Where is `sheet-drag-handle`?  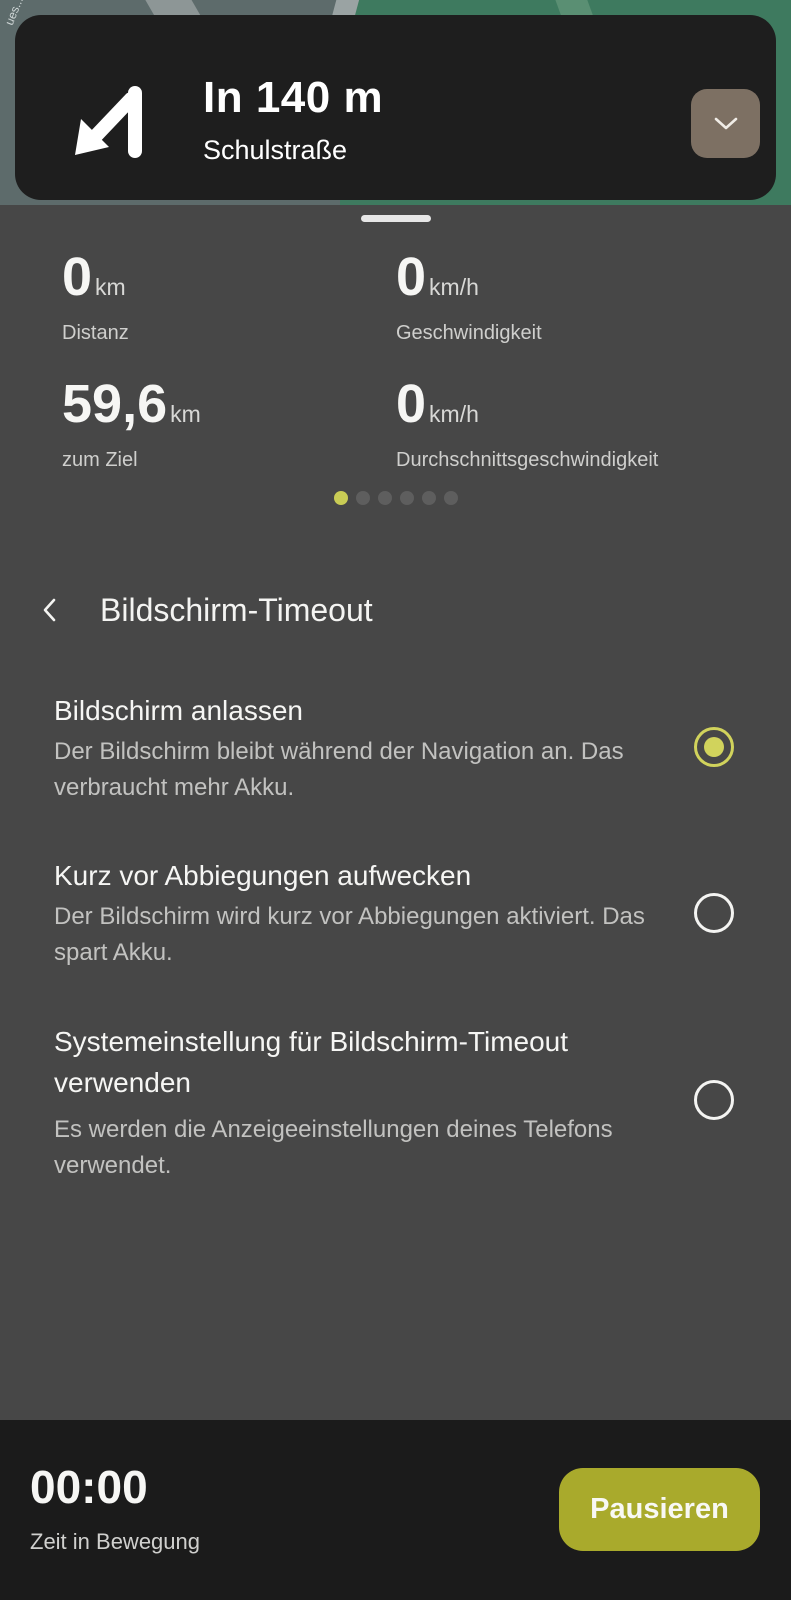
sheet-drag-handle is located at coordinates (396, 218).